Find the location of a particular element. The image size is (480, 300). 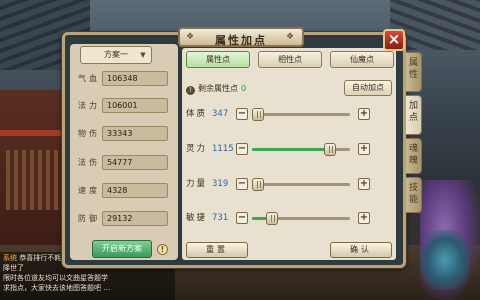

stat-row-physical-damage: 物伤 33343 is located at coordinates (125, 134).